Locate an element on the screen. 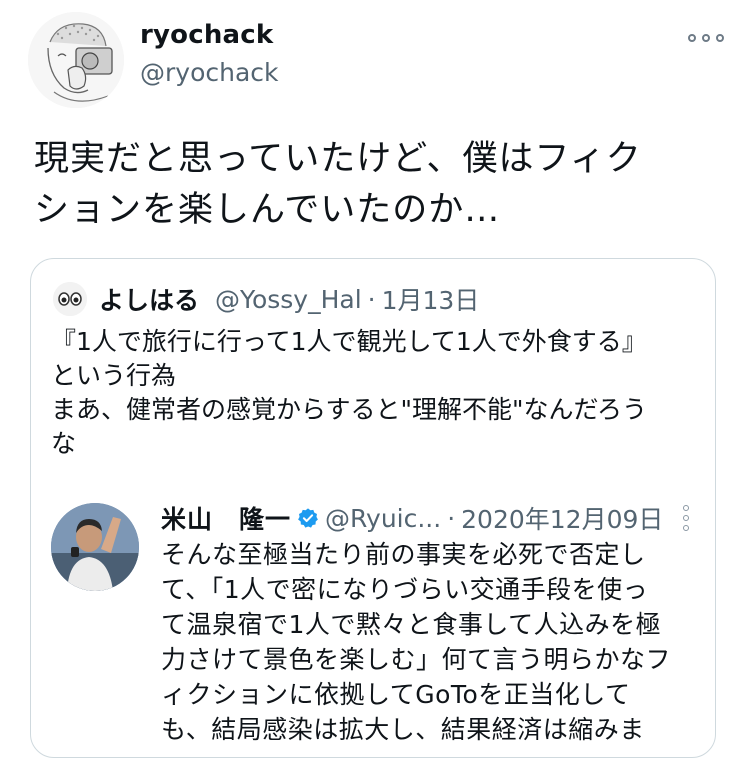 The width and height of the screenshot is (750, 758). embedded-avatar-photo is located at coordinates (95, 547).